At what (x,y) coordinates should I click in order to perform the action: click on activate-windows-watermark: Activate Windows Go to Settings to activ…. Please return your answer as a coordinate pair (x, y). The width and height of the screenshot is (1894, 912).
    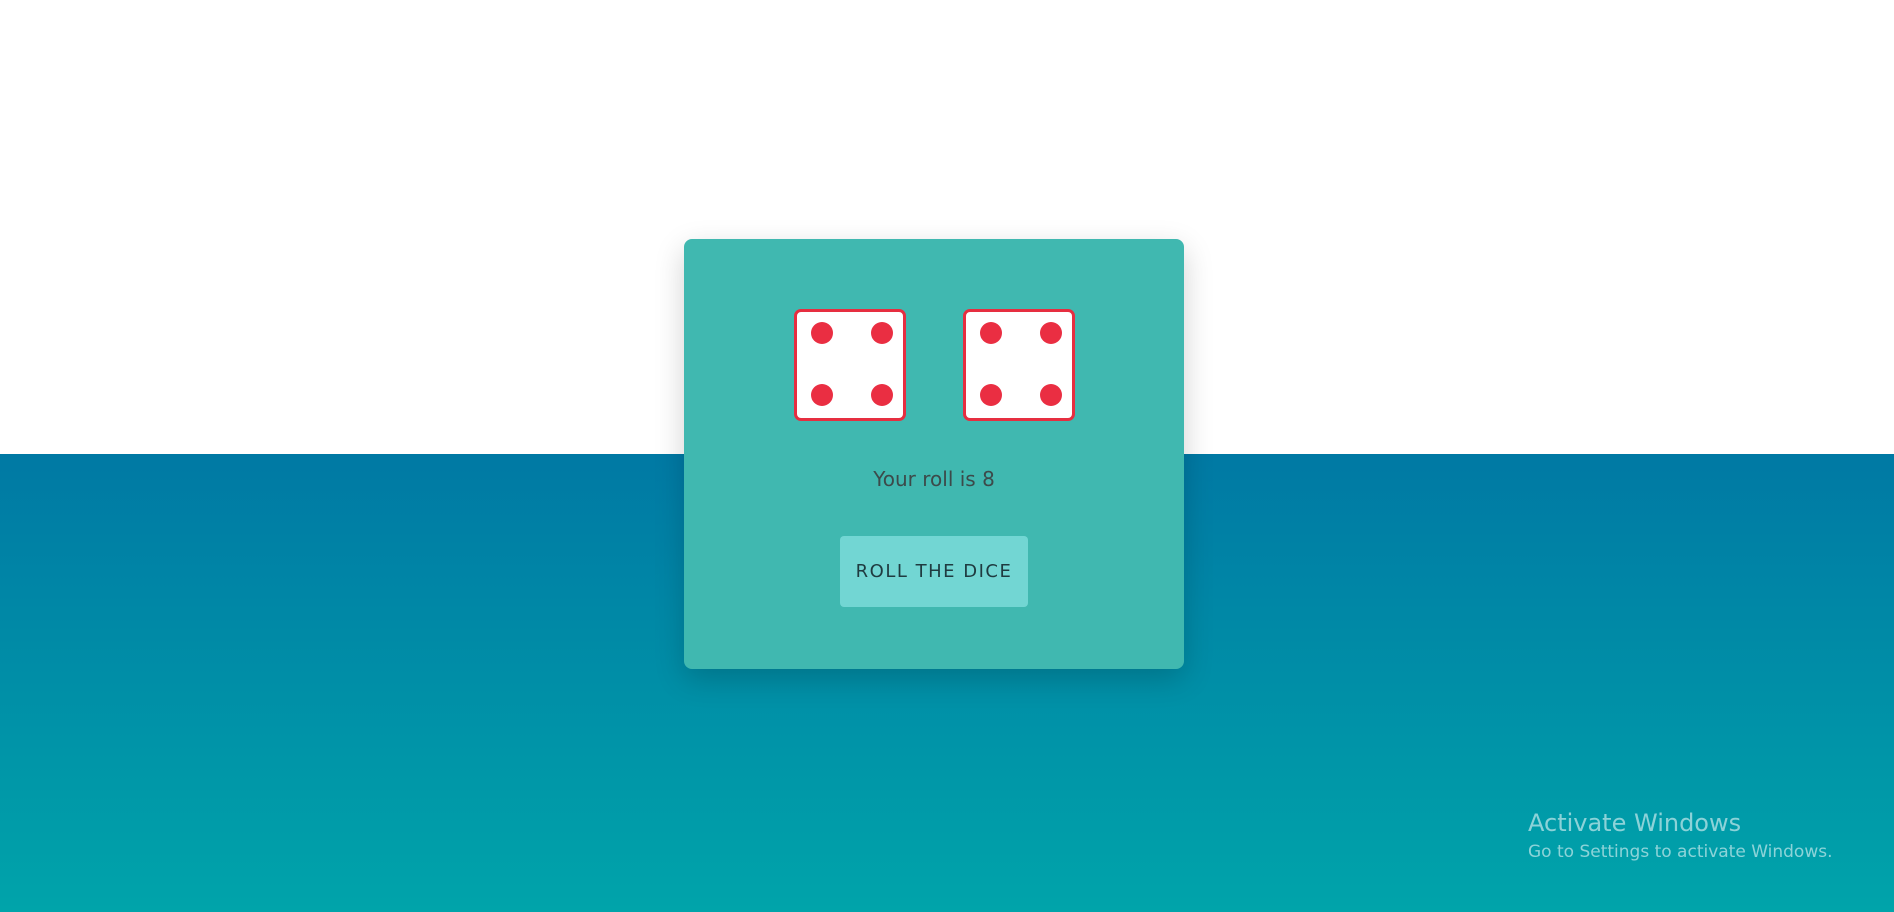
    Looking at the image, I should click on (1680, 836).